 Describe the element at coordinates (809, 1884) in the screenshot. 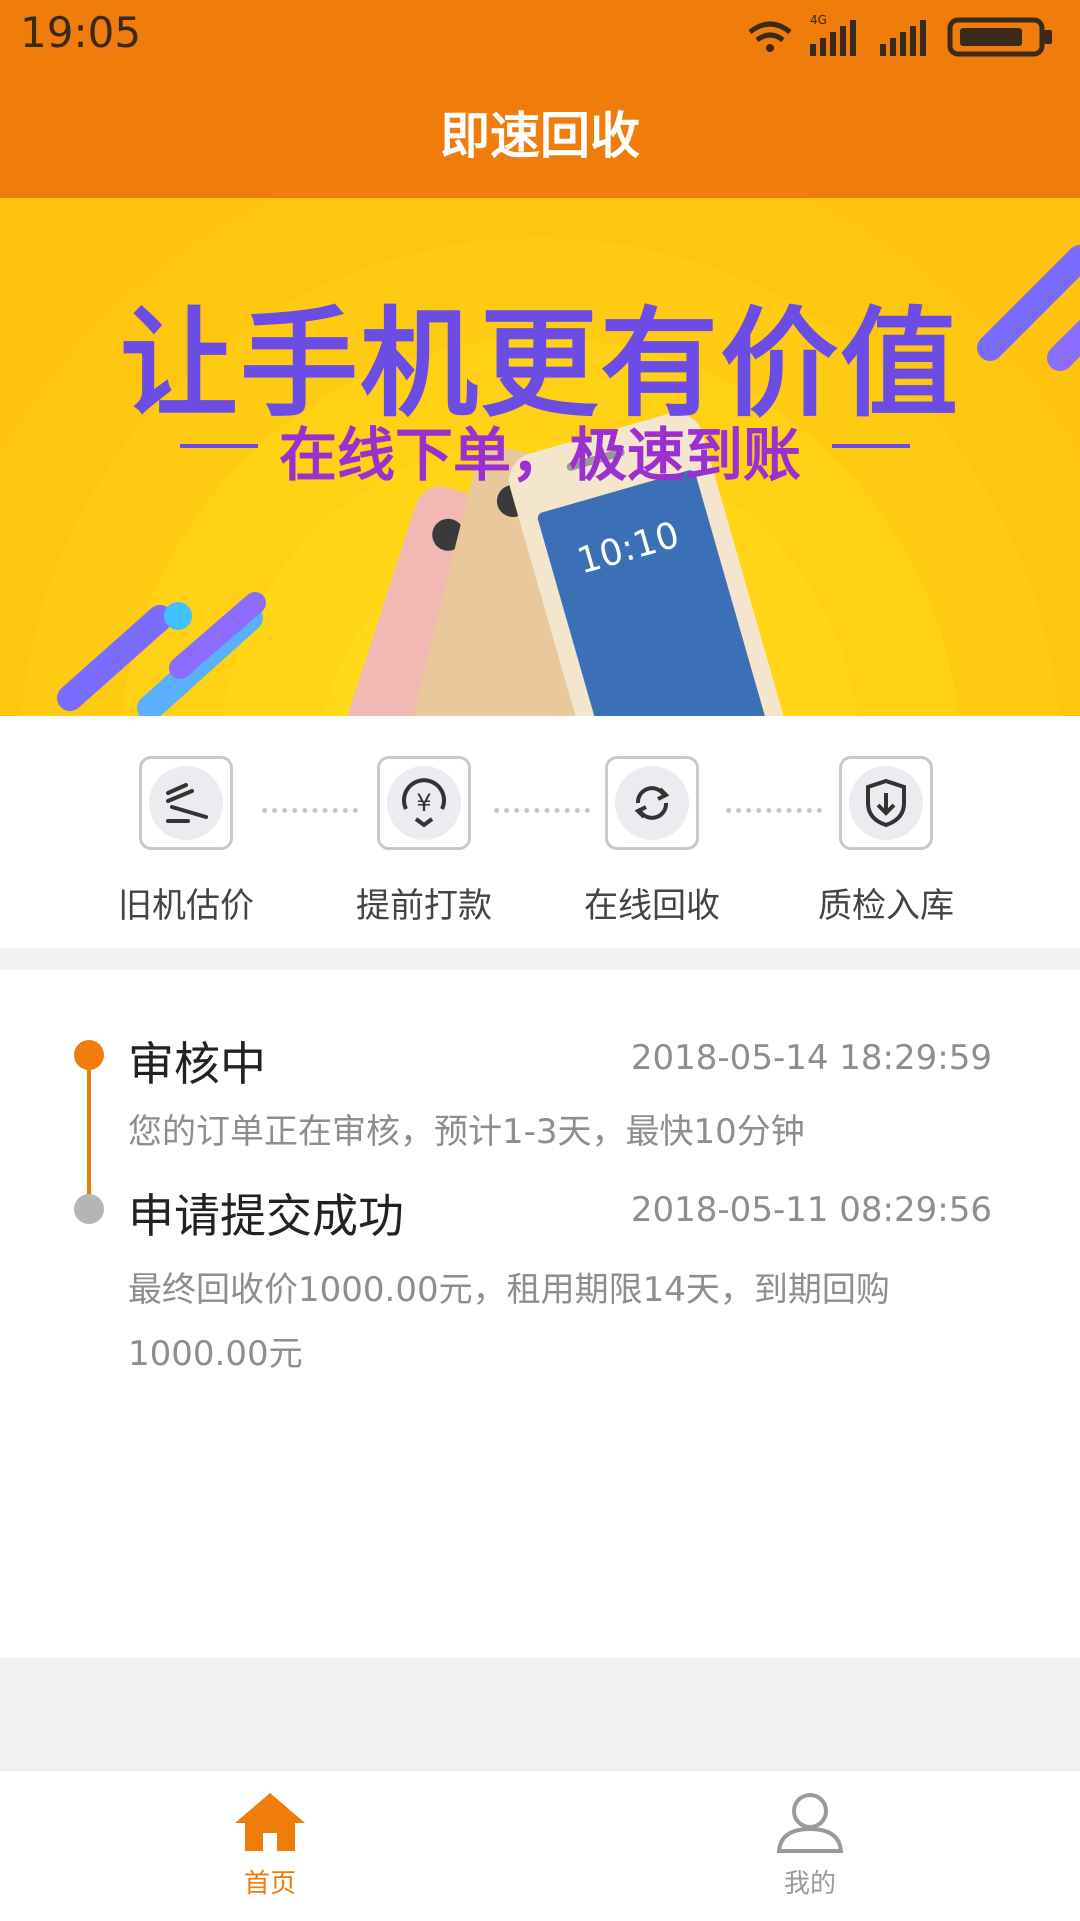

I see `nav-mine-label: 我的` at that location.